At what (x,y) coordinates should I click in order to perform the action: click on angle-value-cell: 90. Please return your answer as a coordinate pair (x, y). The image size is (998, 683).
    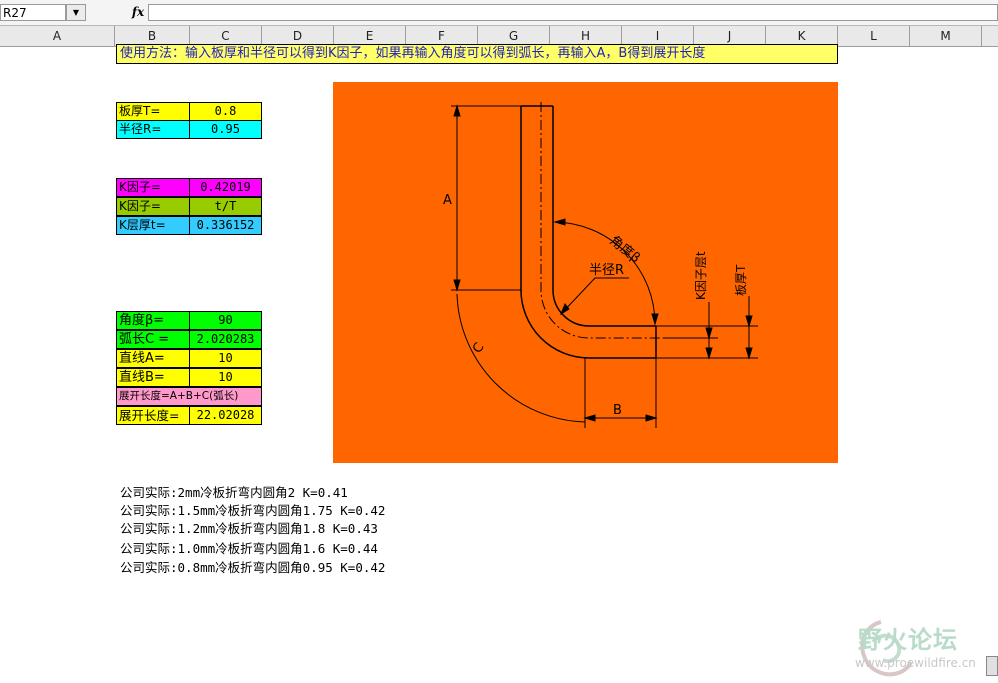
    Looking at the image, I should click on (225, 320).